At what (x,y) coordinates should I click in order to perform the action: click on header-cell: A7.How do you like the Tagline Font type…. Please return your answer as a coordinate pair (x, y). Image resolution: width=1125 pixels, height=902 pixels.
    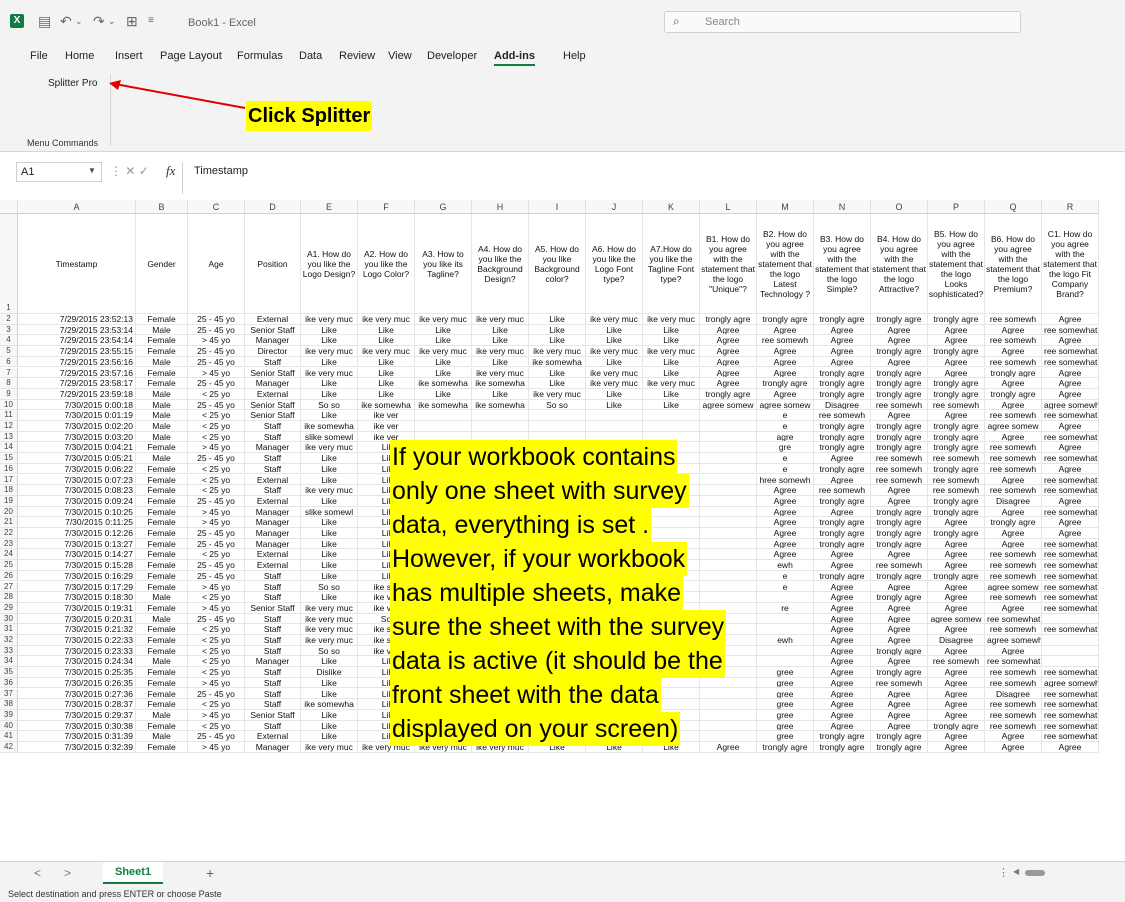
    Looking at the image, I should click on (671, 264).